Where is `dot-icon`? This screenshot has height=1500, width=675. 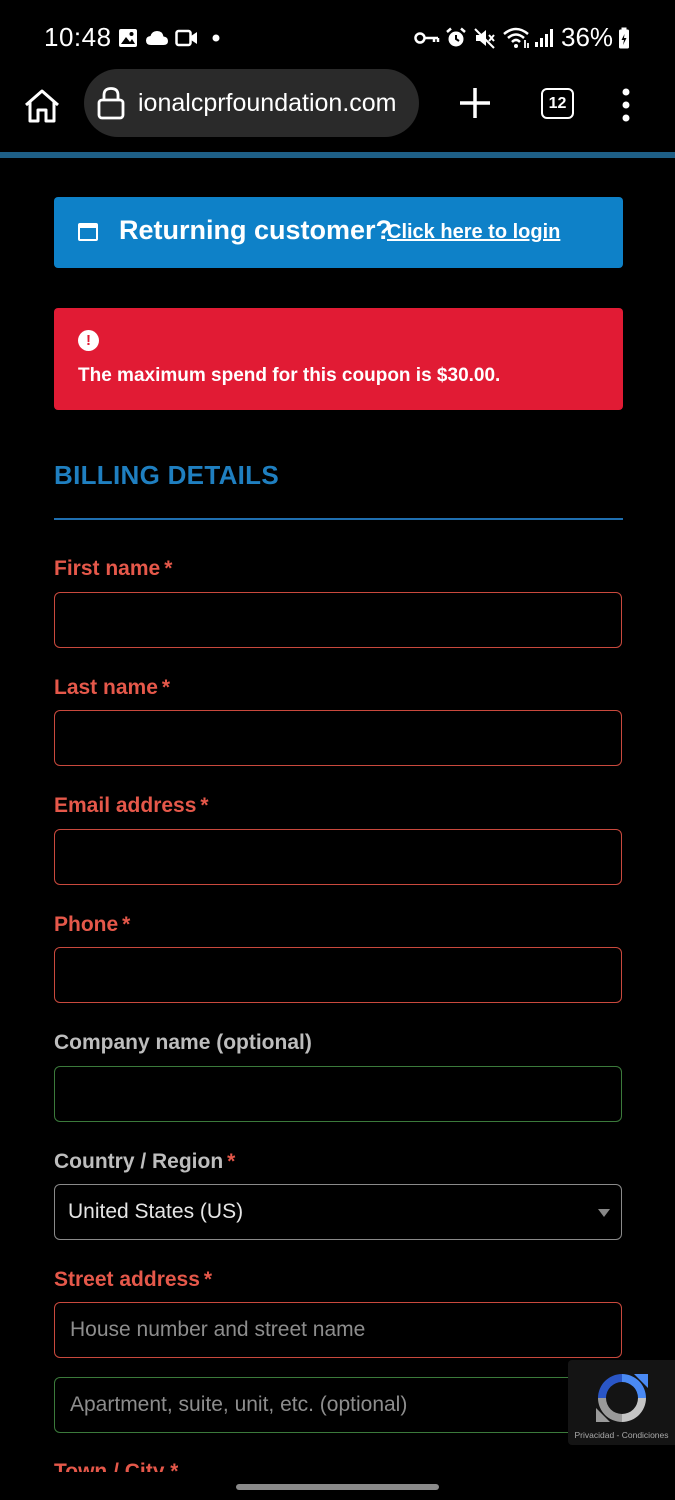 dot-icon is located at coordinates (216, 38).